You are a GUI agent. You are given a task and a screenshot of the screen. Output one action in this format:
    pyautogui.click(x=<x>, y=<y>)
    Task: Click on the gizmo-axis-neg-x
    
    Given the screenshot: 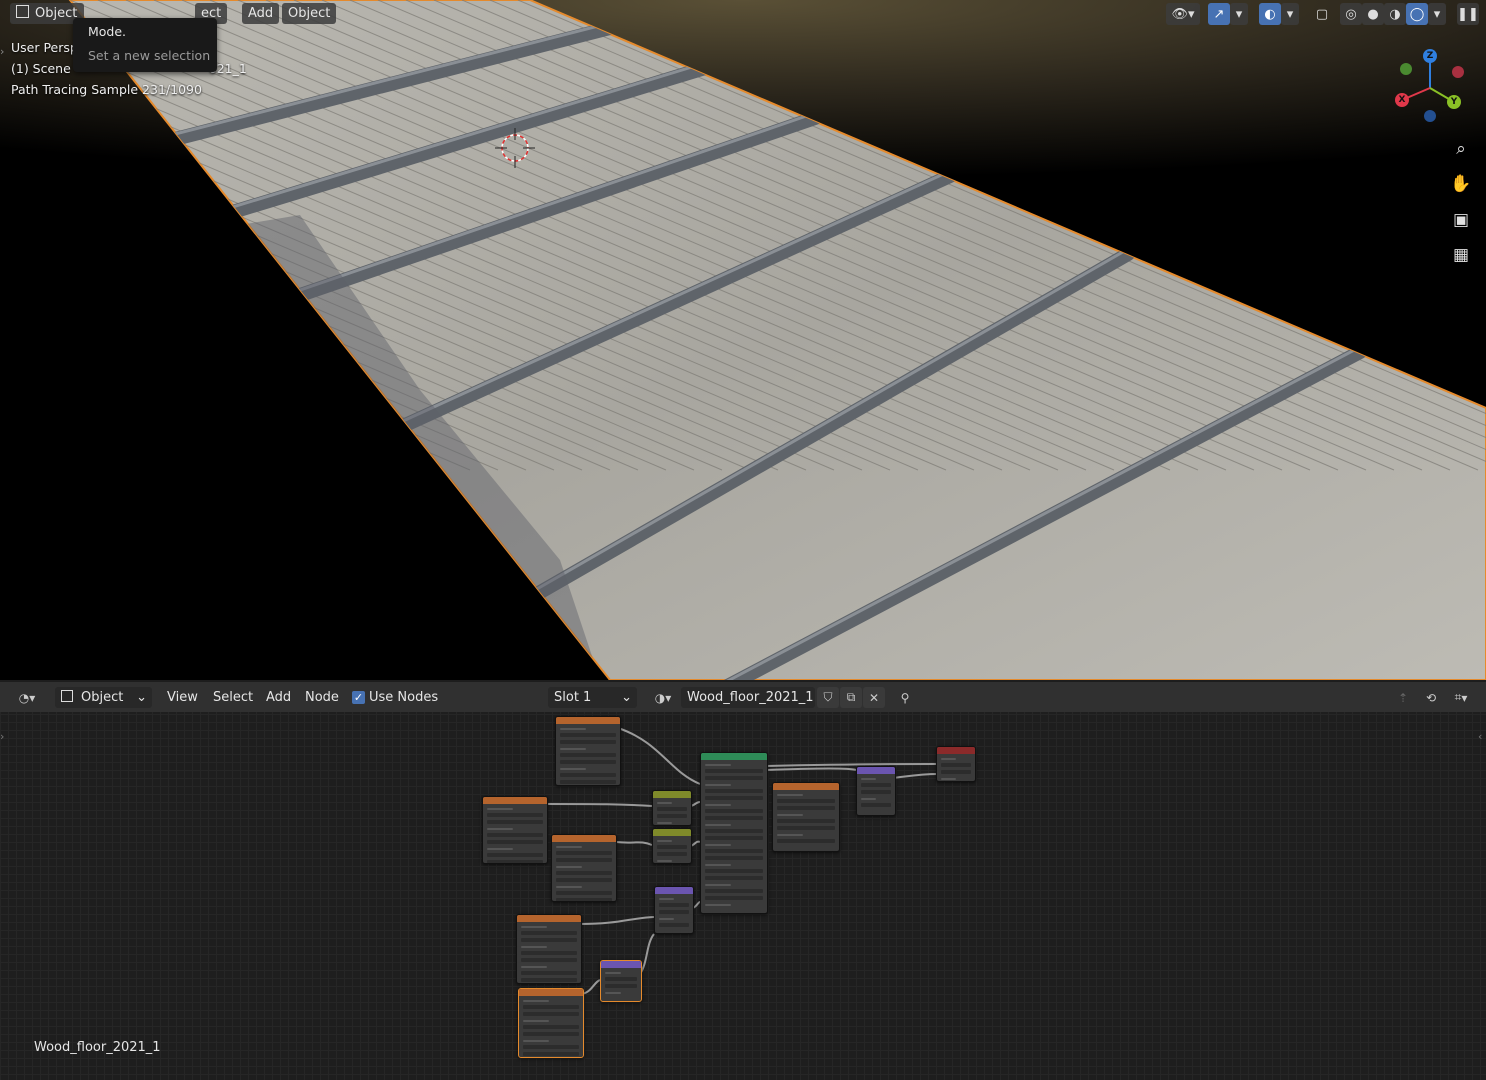 What is the action you would take?
    pyautogui.click(x=1458, y=72)
    